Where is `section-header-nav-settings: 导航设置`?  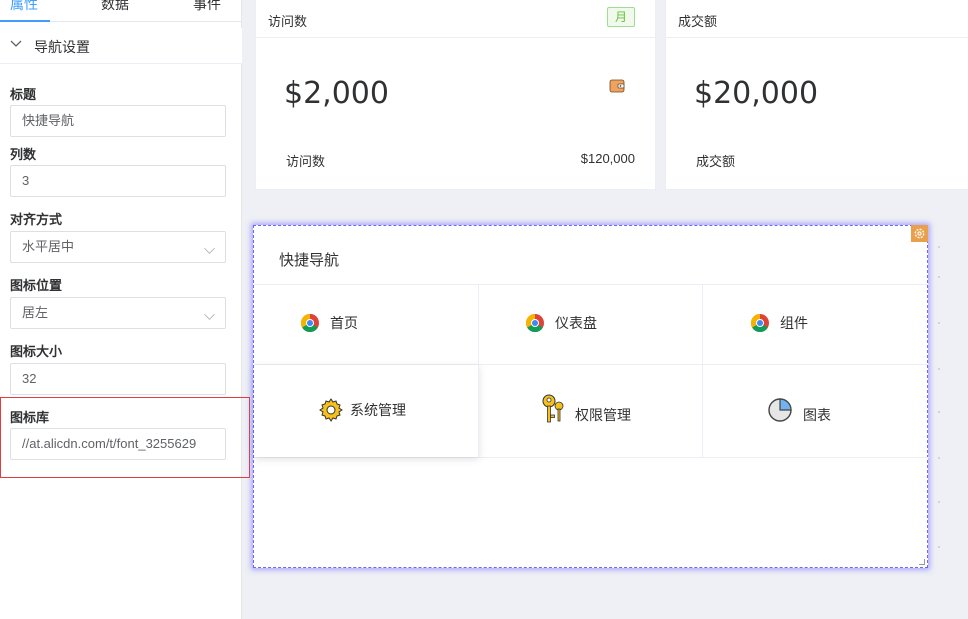
section-header-nav-settings: 导航设置 is located at coordinates (121, 46).